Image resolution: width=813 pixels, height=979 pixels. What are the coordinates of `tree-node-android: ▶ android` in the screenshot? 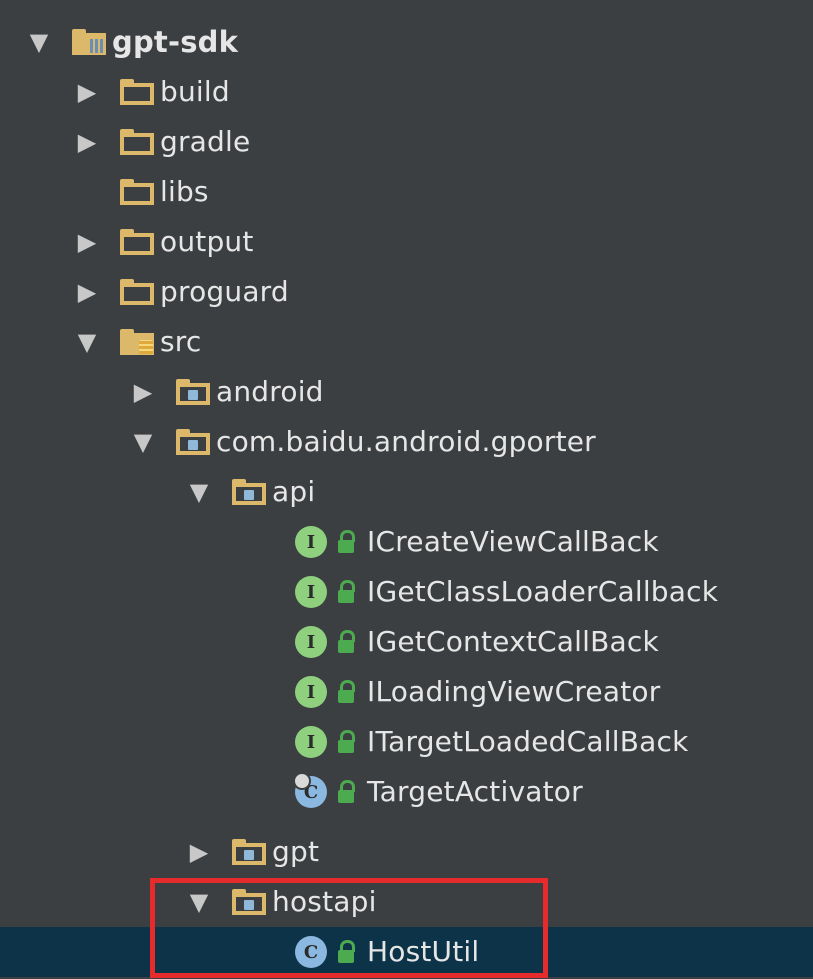 It's located at (406, 392).